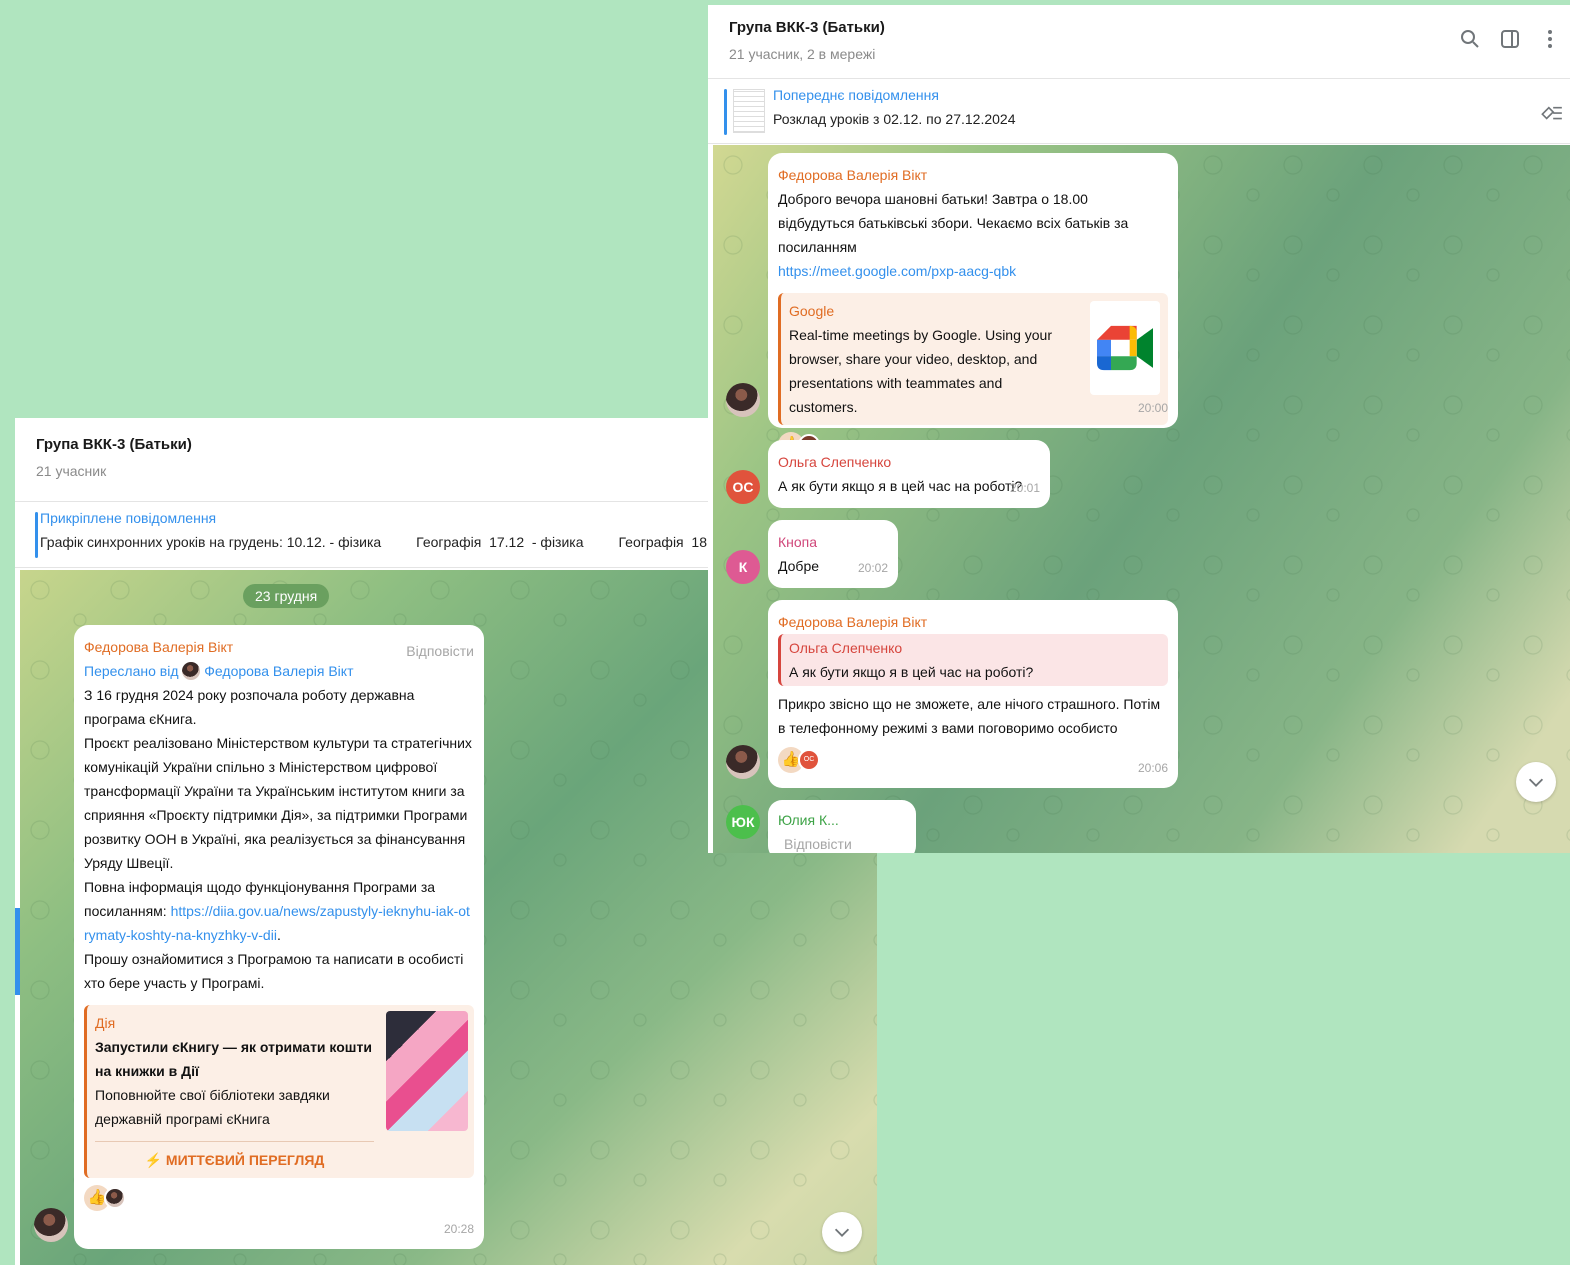  What do you see at coordinates (115, 1198) in the screenshot?
I see `reactor-avatar` at bounding box center [115, 1198].